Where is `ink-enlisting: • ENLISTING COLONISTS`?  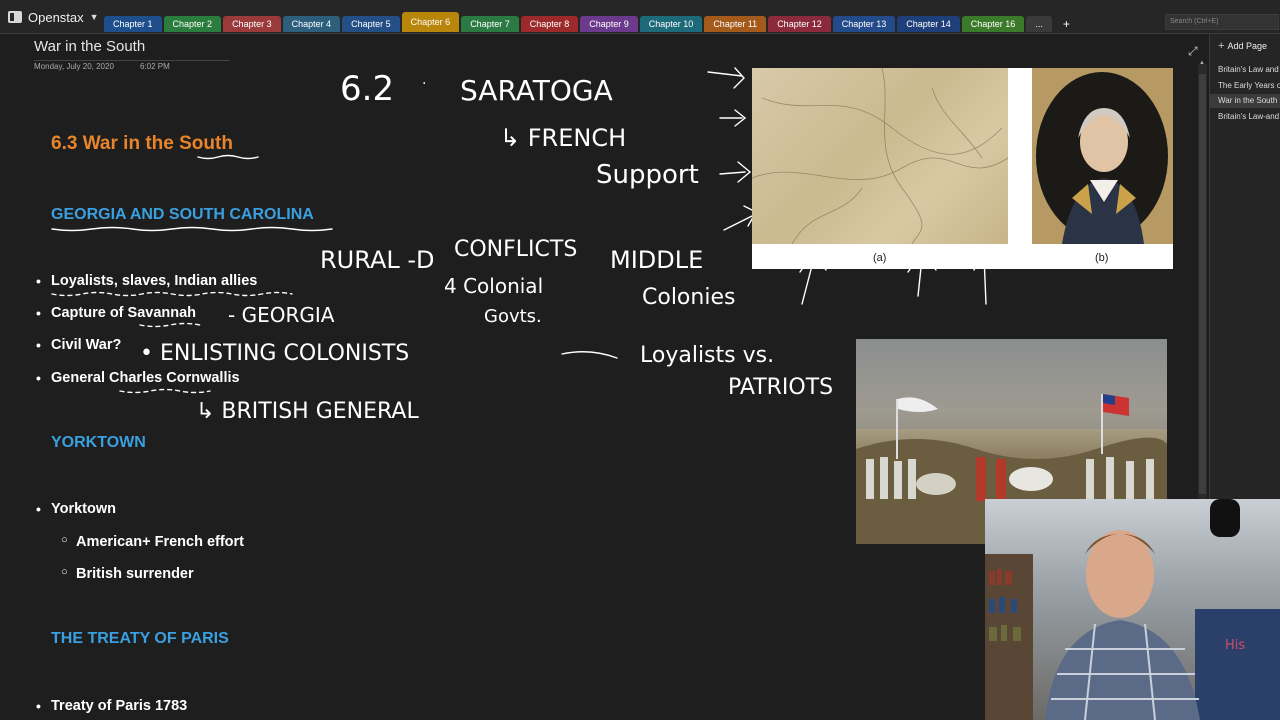 ink-enlisting: • ENLISTING COLONISTS is located at coordinates (274, 353).